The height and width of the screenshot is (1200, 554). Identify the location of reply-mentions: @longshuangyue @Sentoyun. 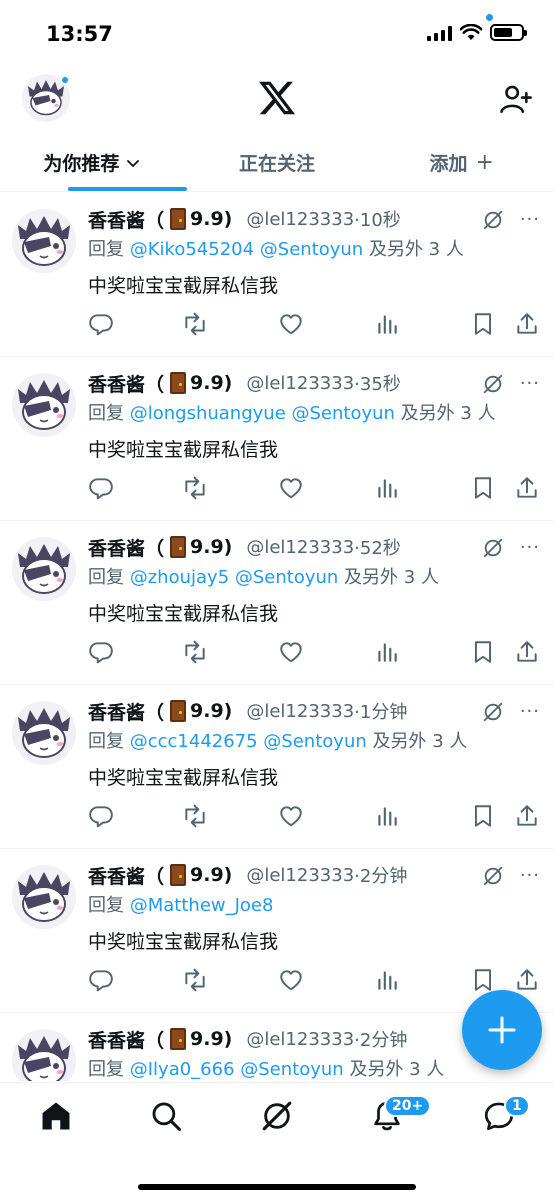
(262, 413).